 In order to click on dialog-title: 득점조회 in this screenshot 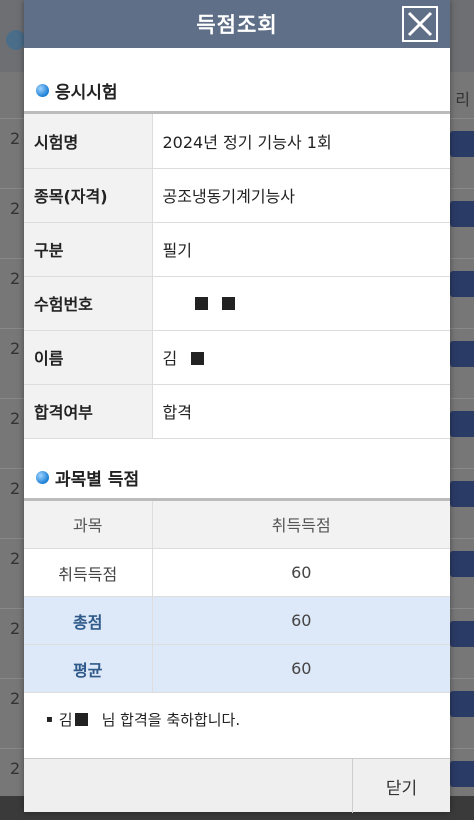, I will do `click(237, 25)`.